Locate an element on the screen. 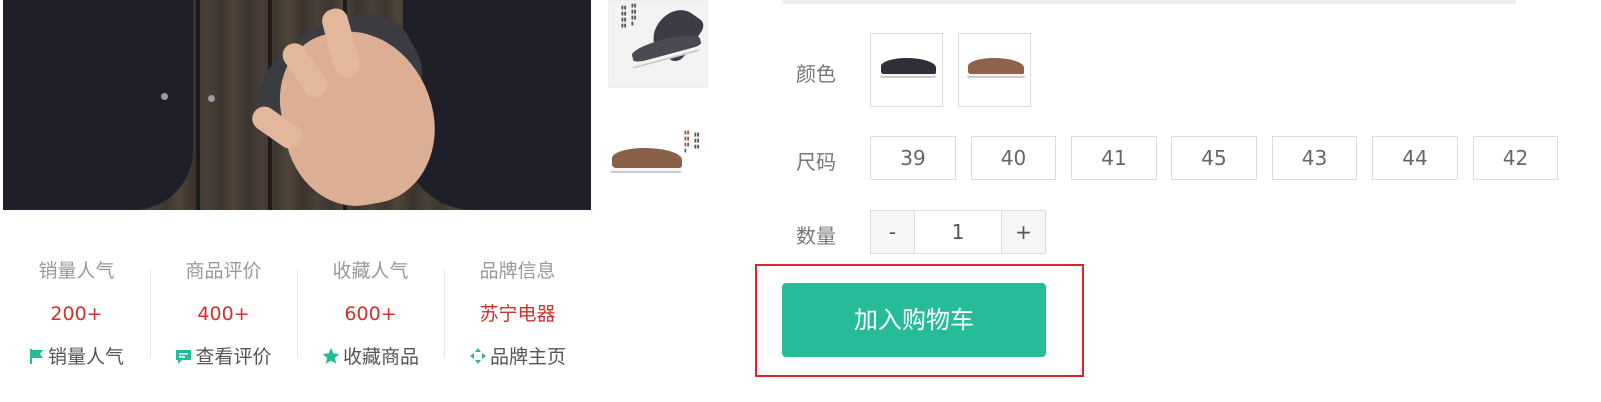  top-divider-bar is located at coordinates (1149, 2).